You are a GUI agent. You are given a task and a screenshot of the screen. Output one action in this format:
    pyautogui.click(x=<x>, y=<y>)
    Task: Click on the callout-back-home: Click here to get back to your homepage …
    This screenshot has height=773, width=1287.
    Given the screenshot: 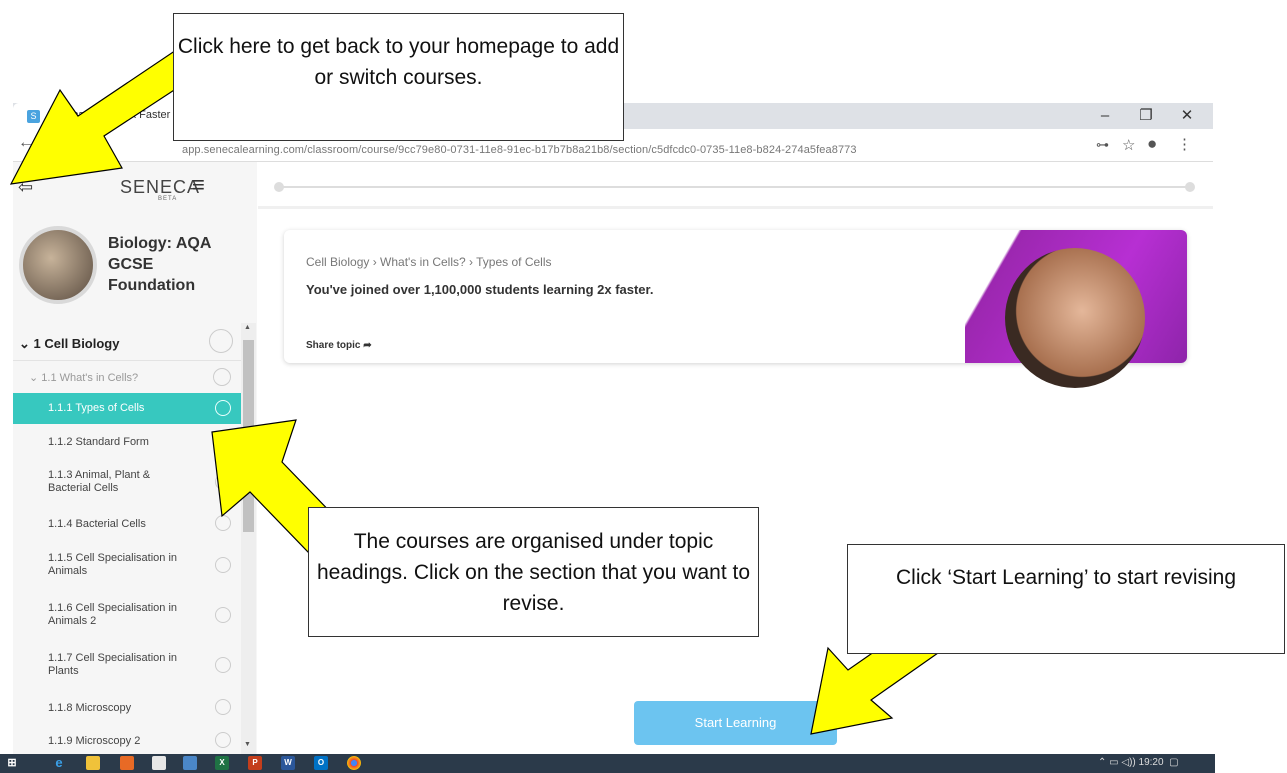 What is the action you would take?
    pyautogui.click(x=398, y=77)
    